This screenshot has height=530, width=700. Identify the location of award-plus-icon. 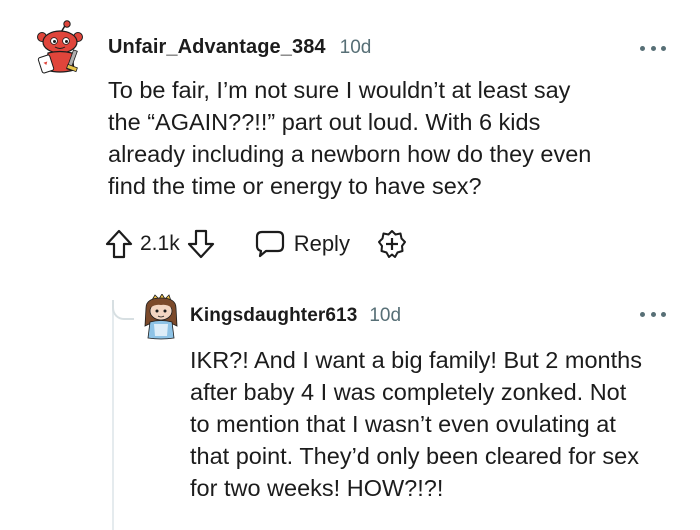
(391, 244).